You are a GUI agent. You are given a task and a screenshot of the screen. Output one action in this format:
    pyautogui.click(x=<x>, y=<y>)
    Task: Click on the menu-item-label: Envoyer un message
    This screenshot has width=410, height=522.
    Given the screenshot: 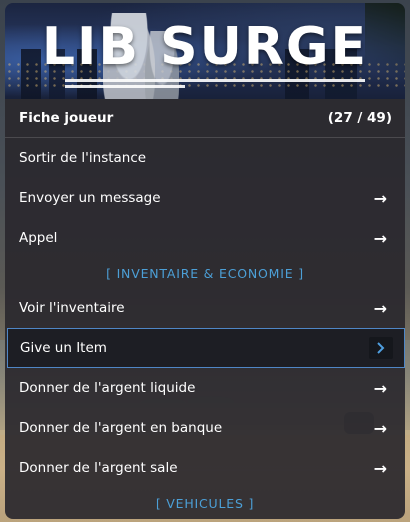 What is the action you would take?
    pyautogui.click(x=90, y=198)
    